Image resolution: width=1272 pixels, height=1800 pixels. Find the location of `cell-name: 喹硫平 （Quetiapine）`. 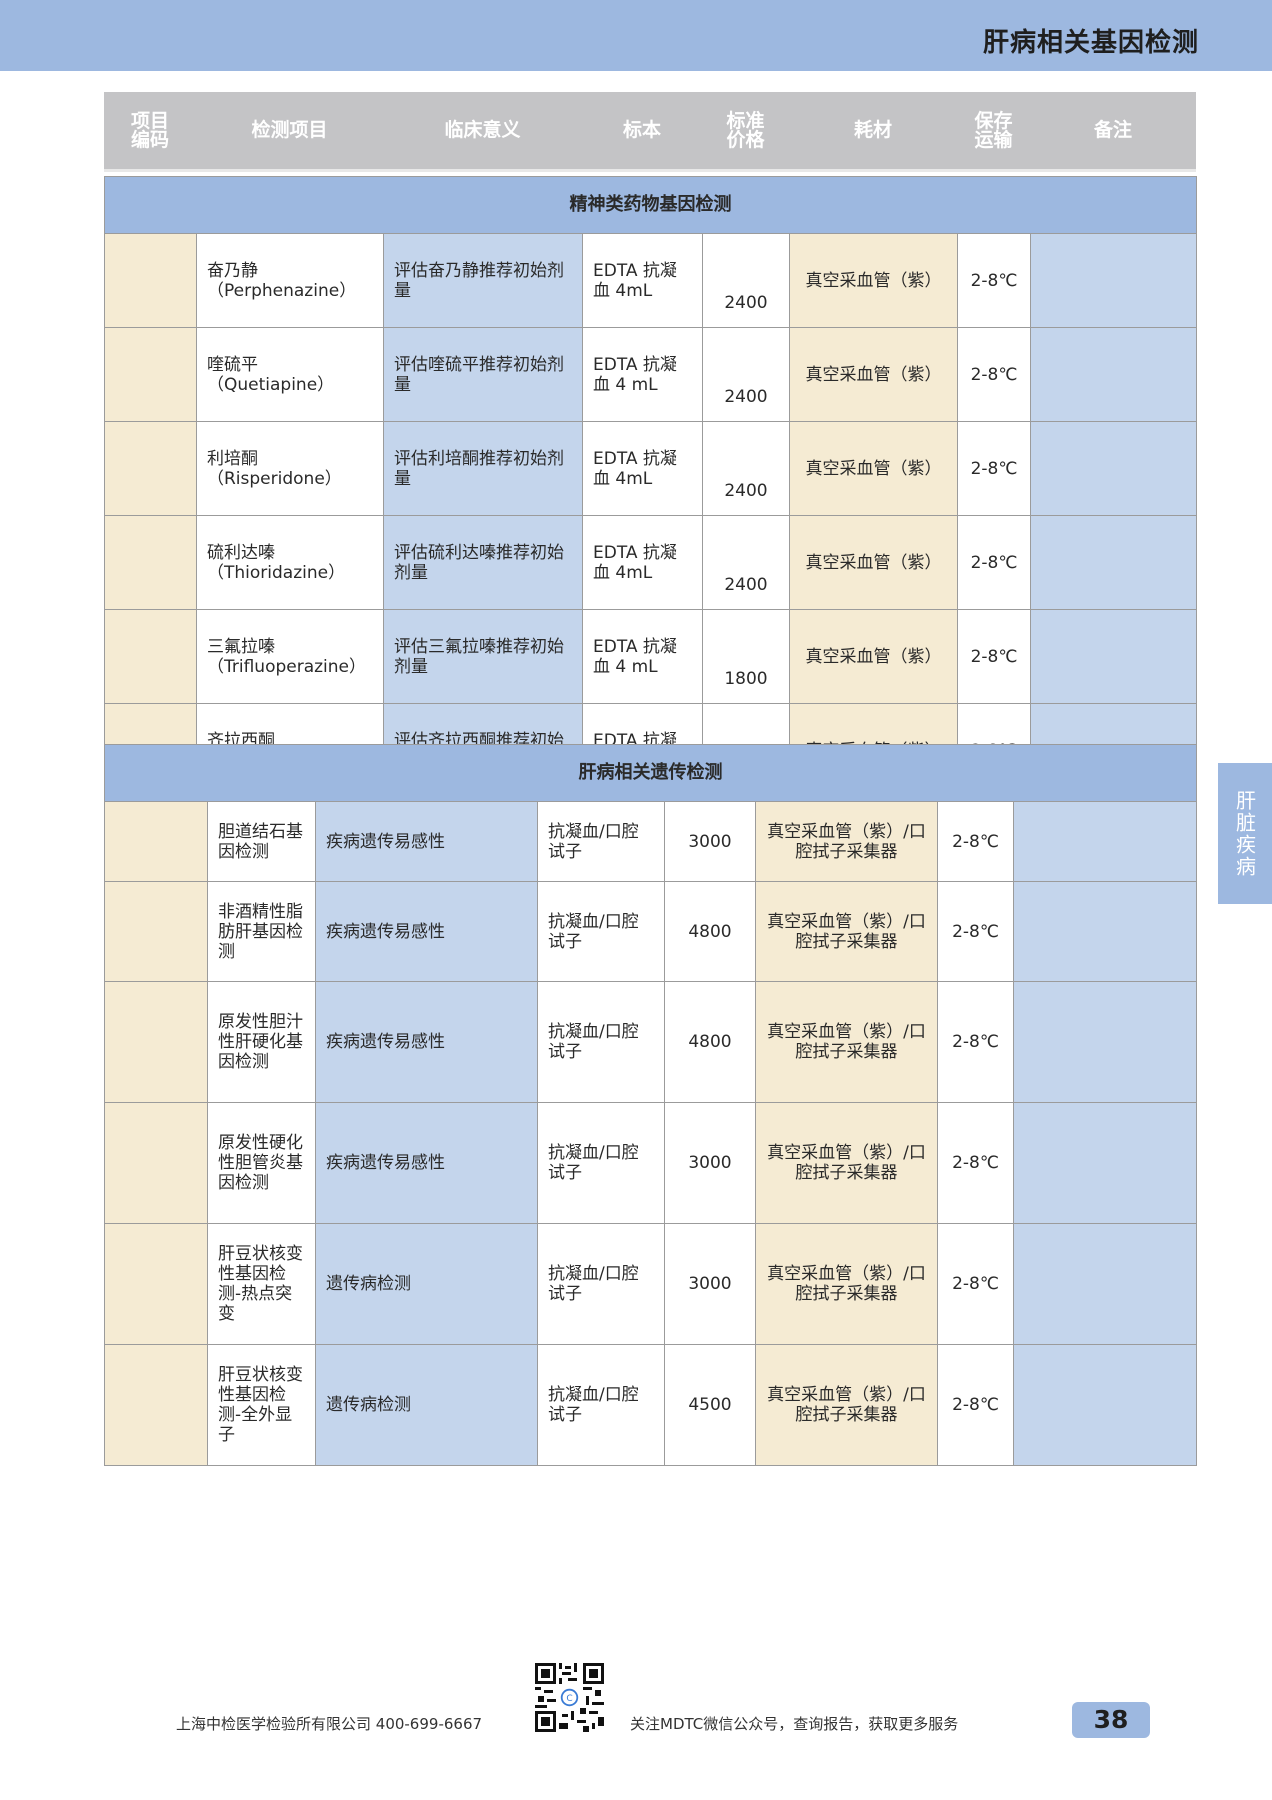

cell-name: 喹硫平 （Quetiapine） is located at coordinates (290, 374).